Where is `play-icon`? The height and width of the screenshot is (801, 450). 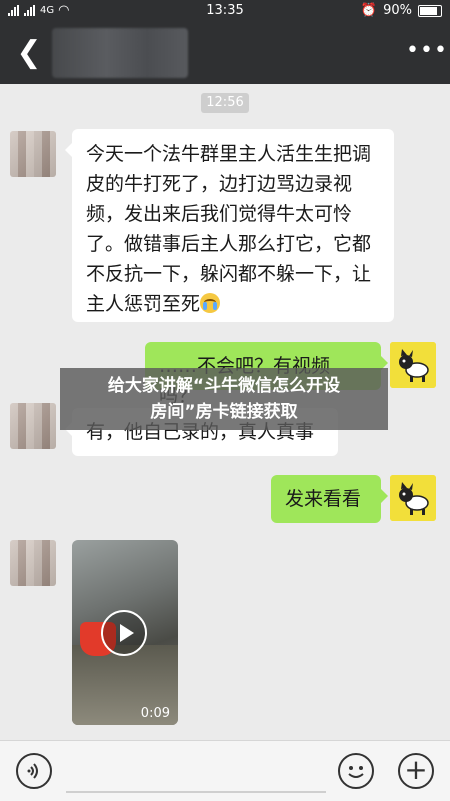 play-icon is located at coordinates (124, 633).